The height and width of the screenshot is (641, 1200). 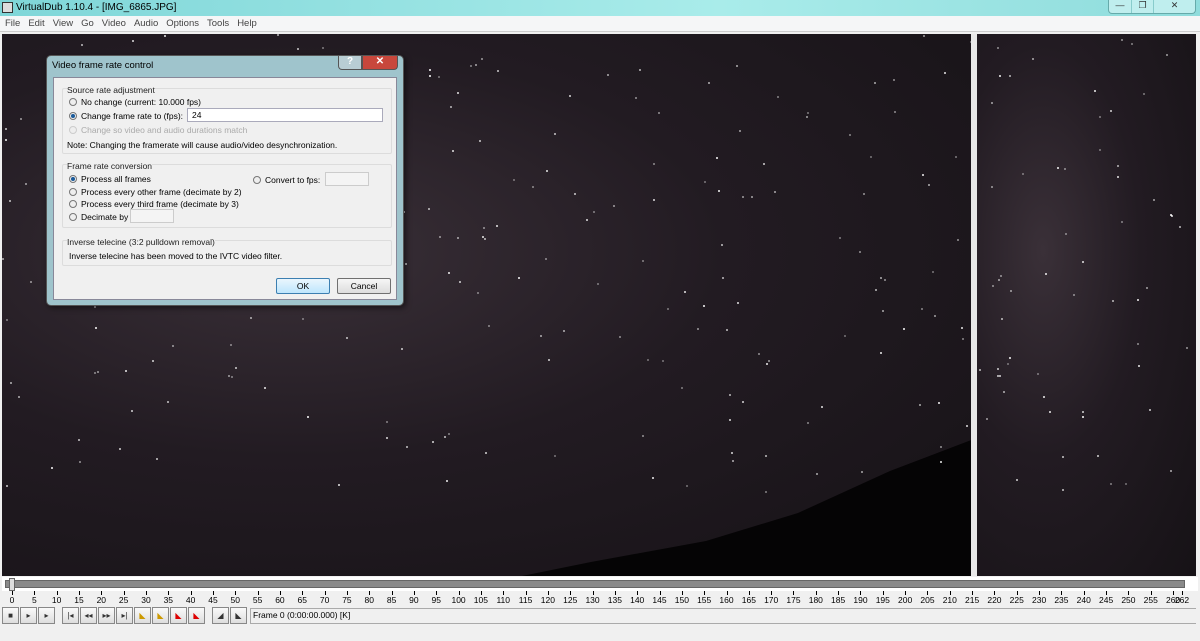 I want to click on next-keyframe-icon: ◣, so click(x=160, y=615).